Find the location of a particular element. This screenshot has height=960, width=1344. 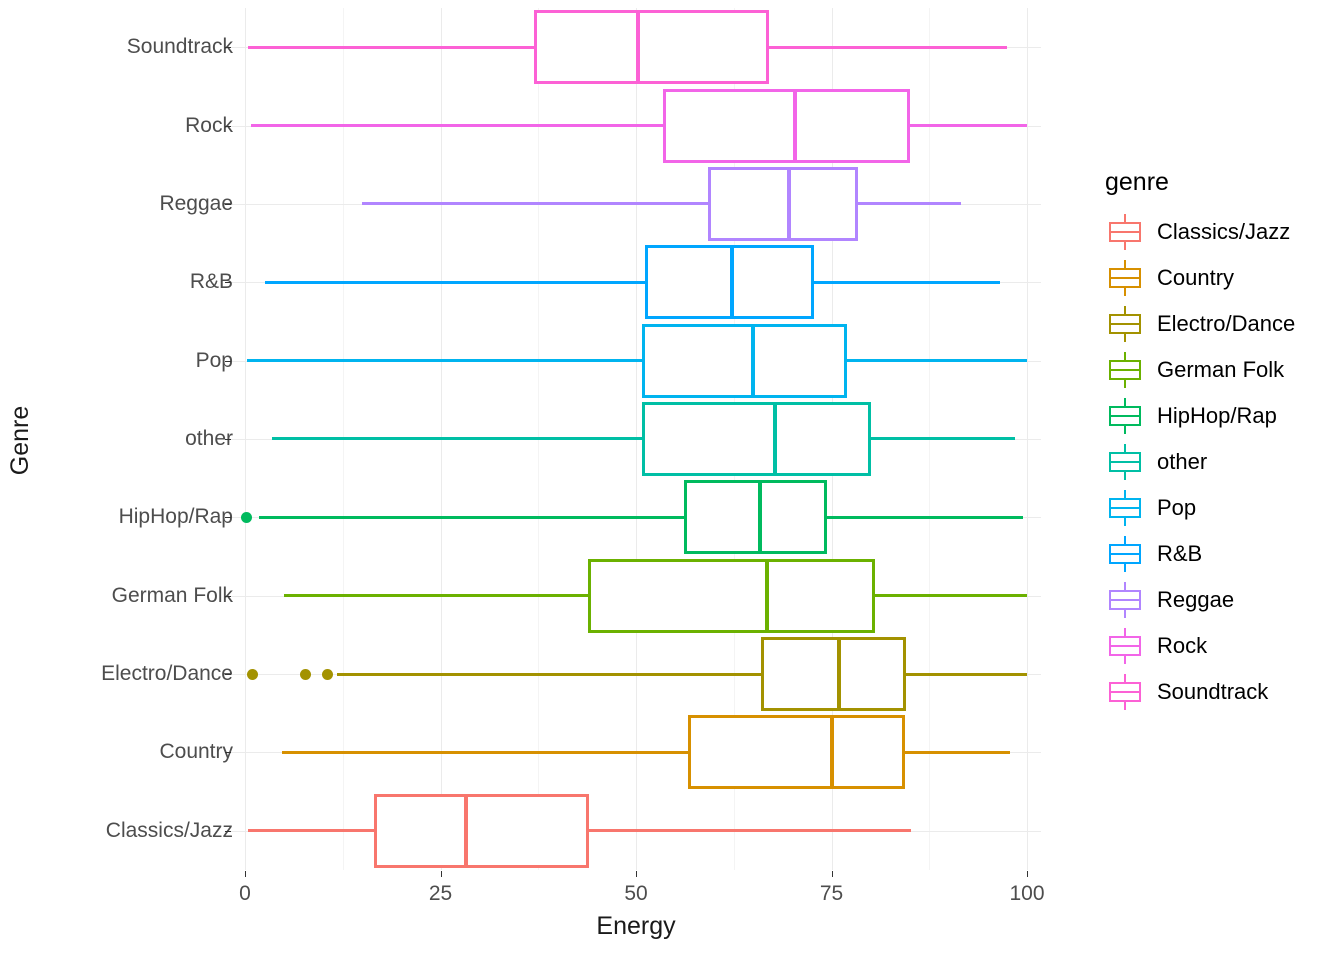

legend-item-reggae: Reggae is located at coordinates (1223, 600).